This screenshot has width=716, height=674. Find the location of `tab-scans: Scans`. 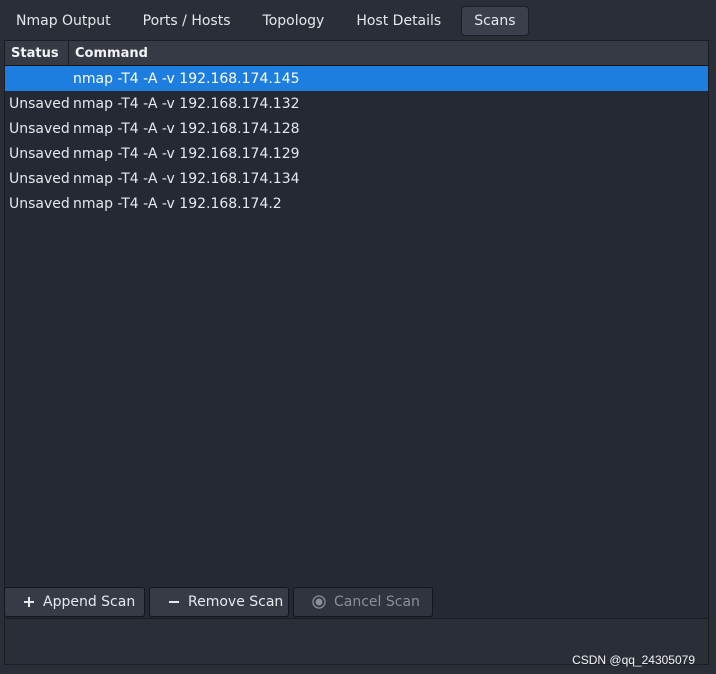

tab-scans: Scans is located at coordinates (495, 21).